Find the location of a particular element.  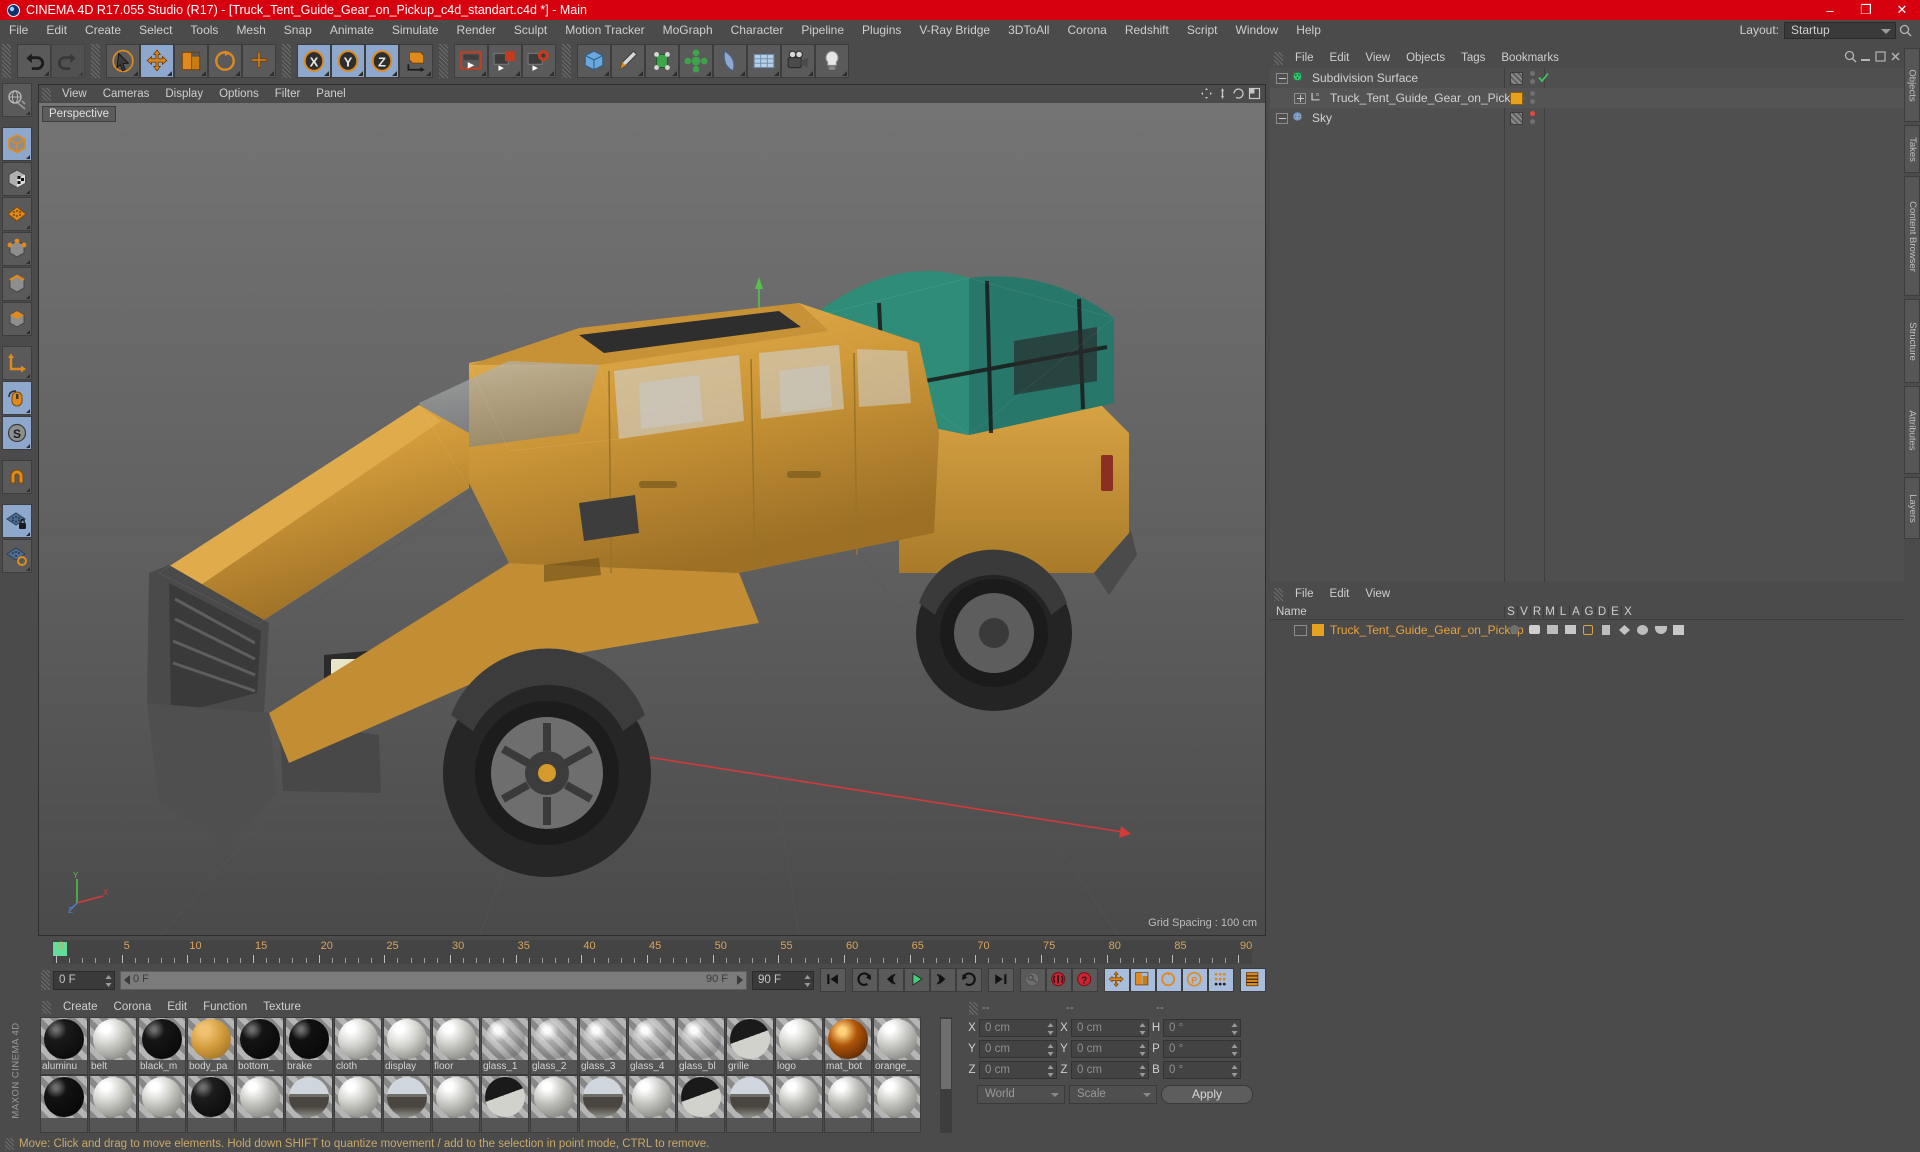

range-left-arrow-icon is located at coordinates (127, 979).